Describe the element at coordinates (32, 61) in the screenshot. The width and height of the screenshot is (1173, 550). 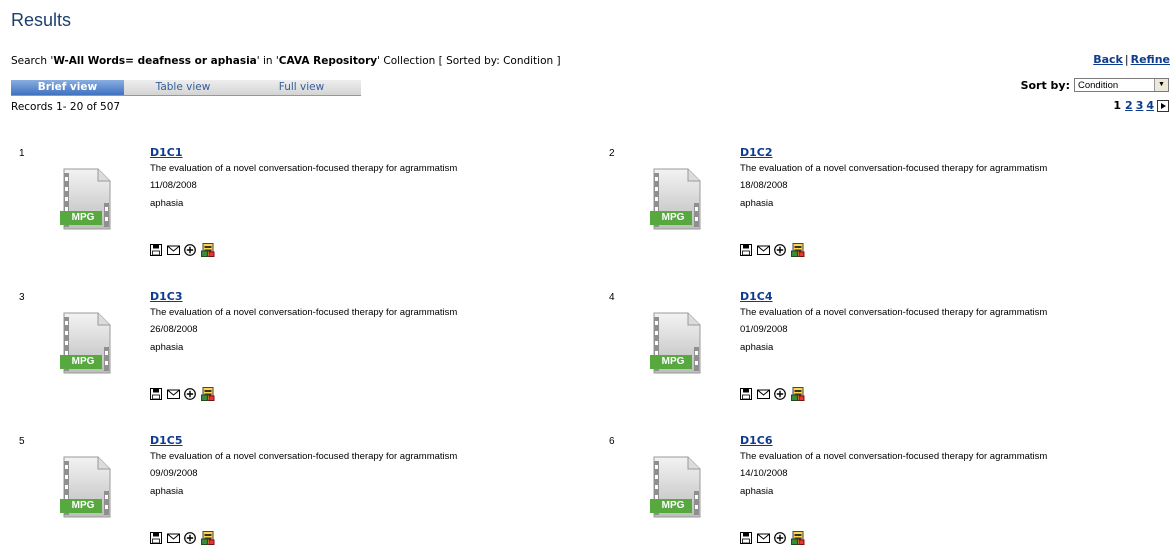
I see `search-prefix: Search '` at that location.